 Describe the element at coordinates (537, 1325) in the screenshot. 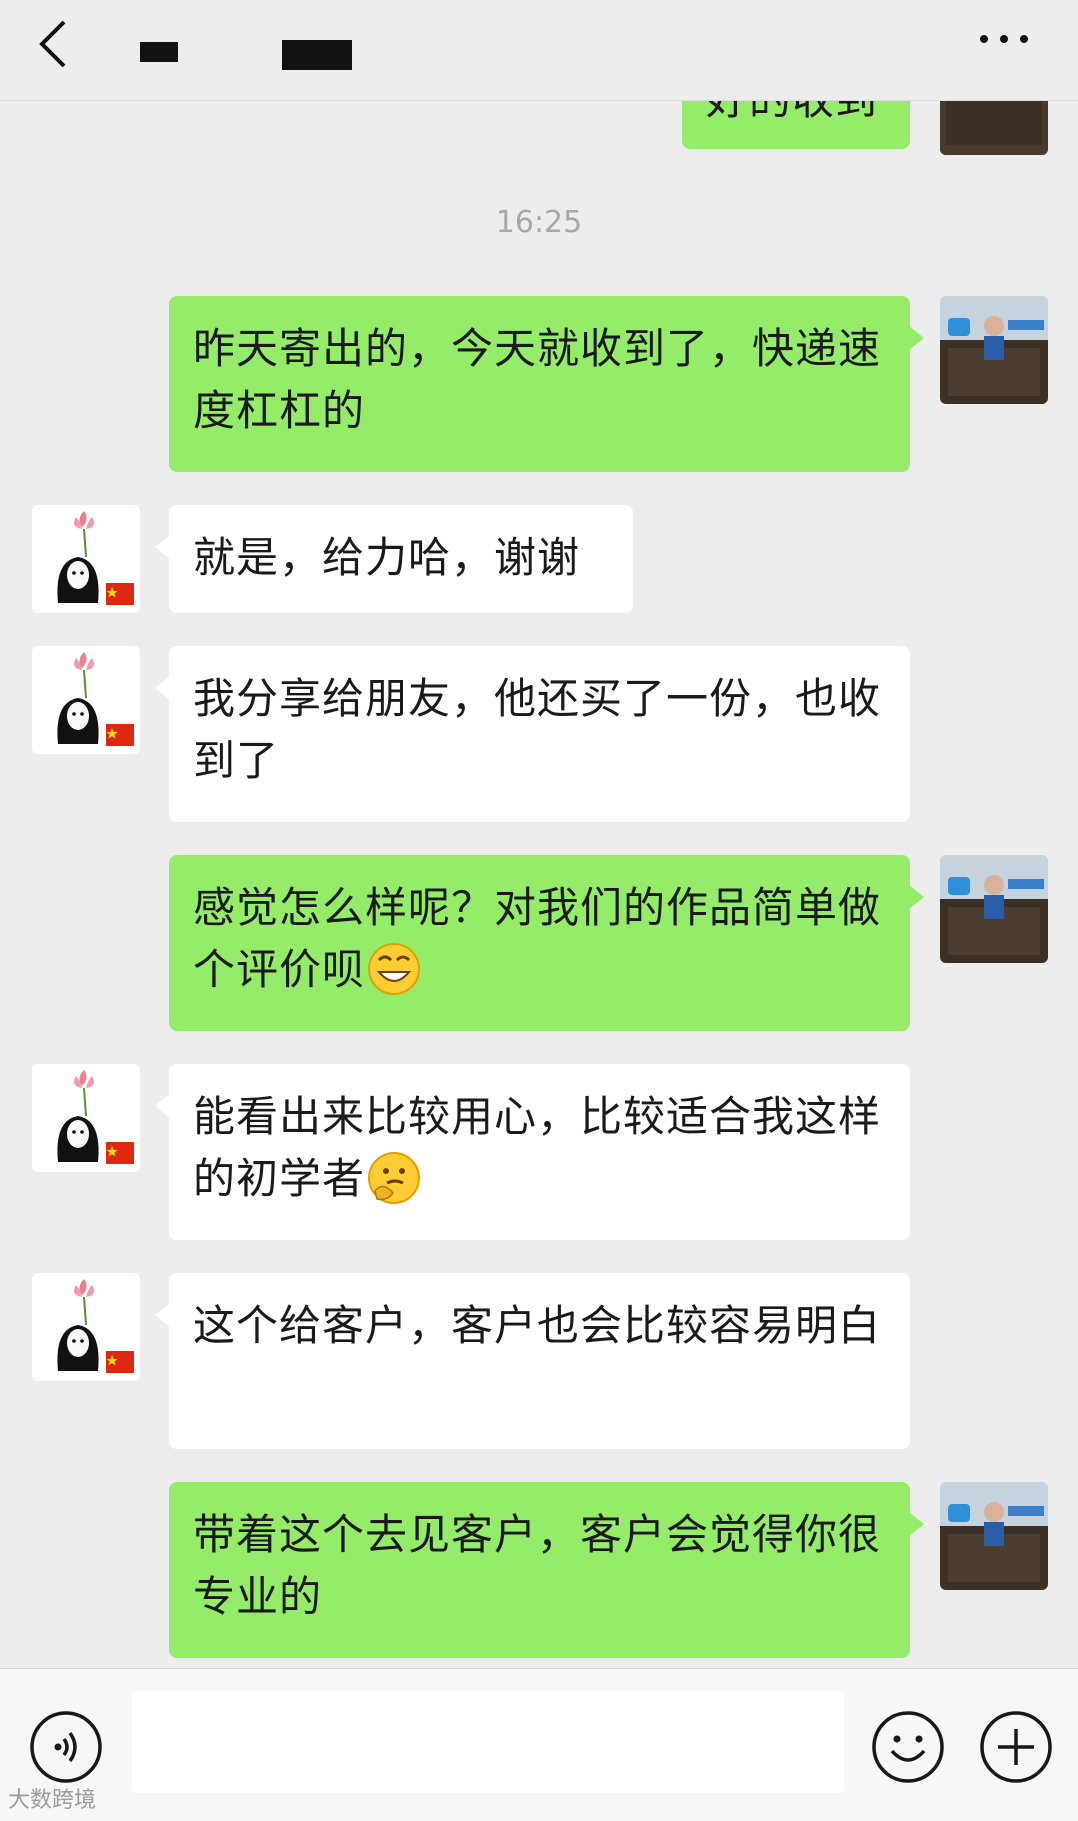

I see `message-text: 这个给客户，客户也会比较容易明白` at that location.